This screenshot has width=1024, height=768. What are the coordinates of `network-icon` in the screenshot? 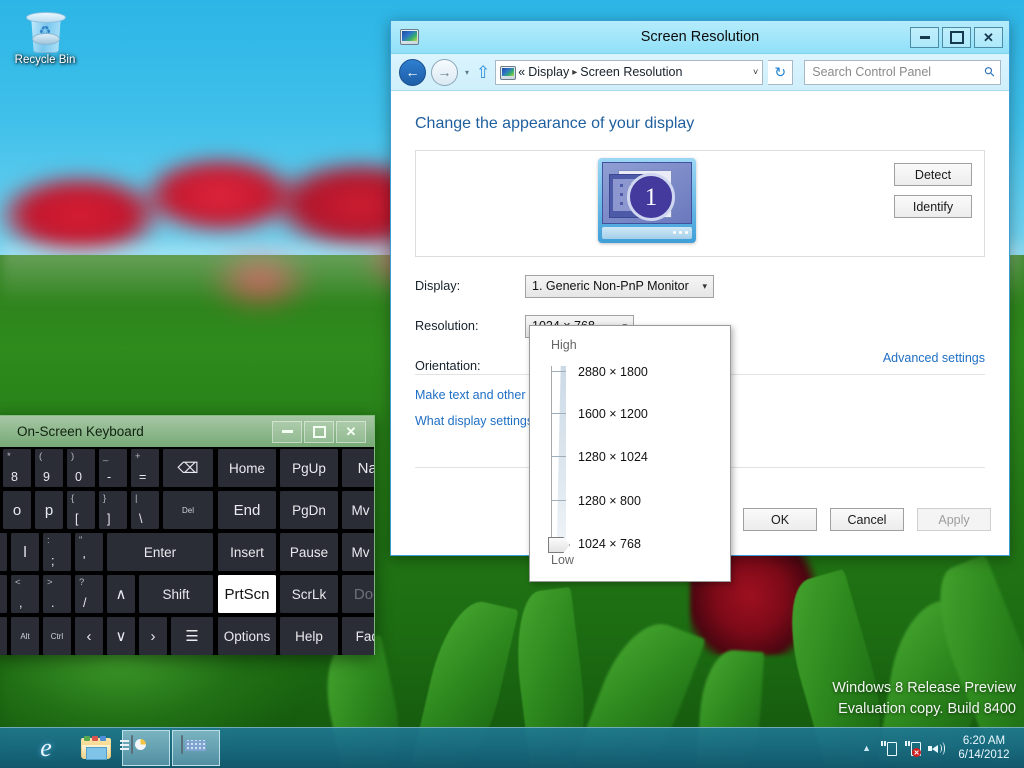 It's located at (888, 748).